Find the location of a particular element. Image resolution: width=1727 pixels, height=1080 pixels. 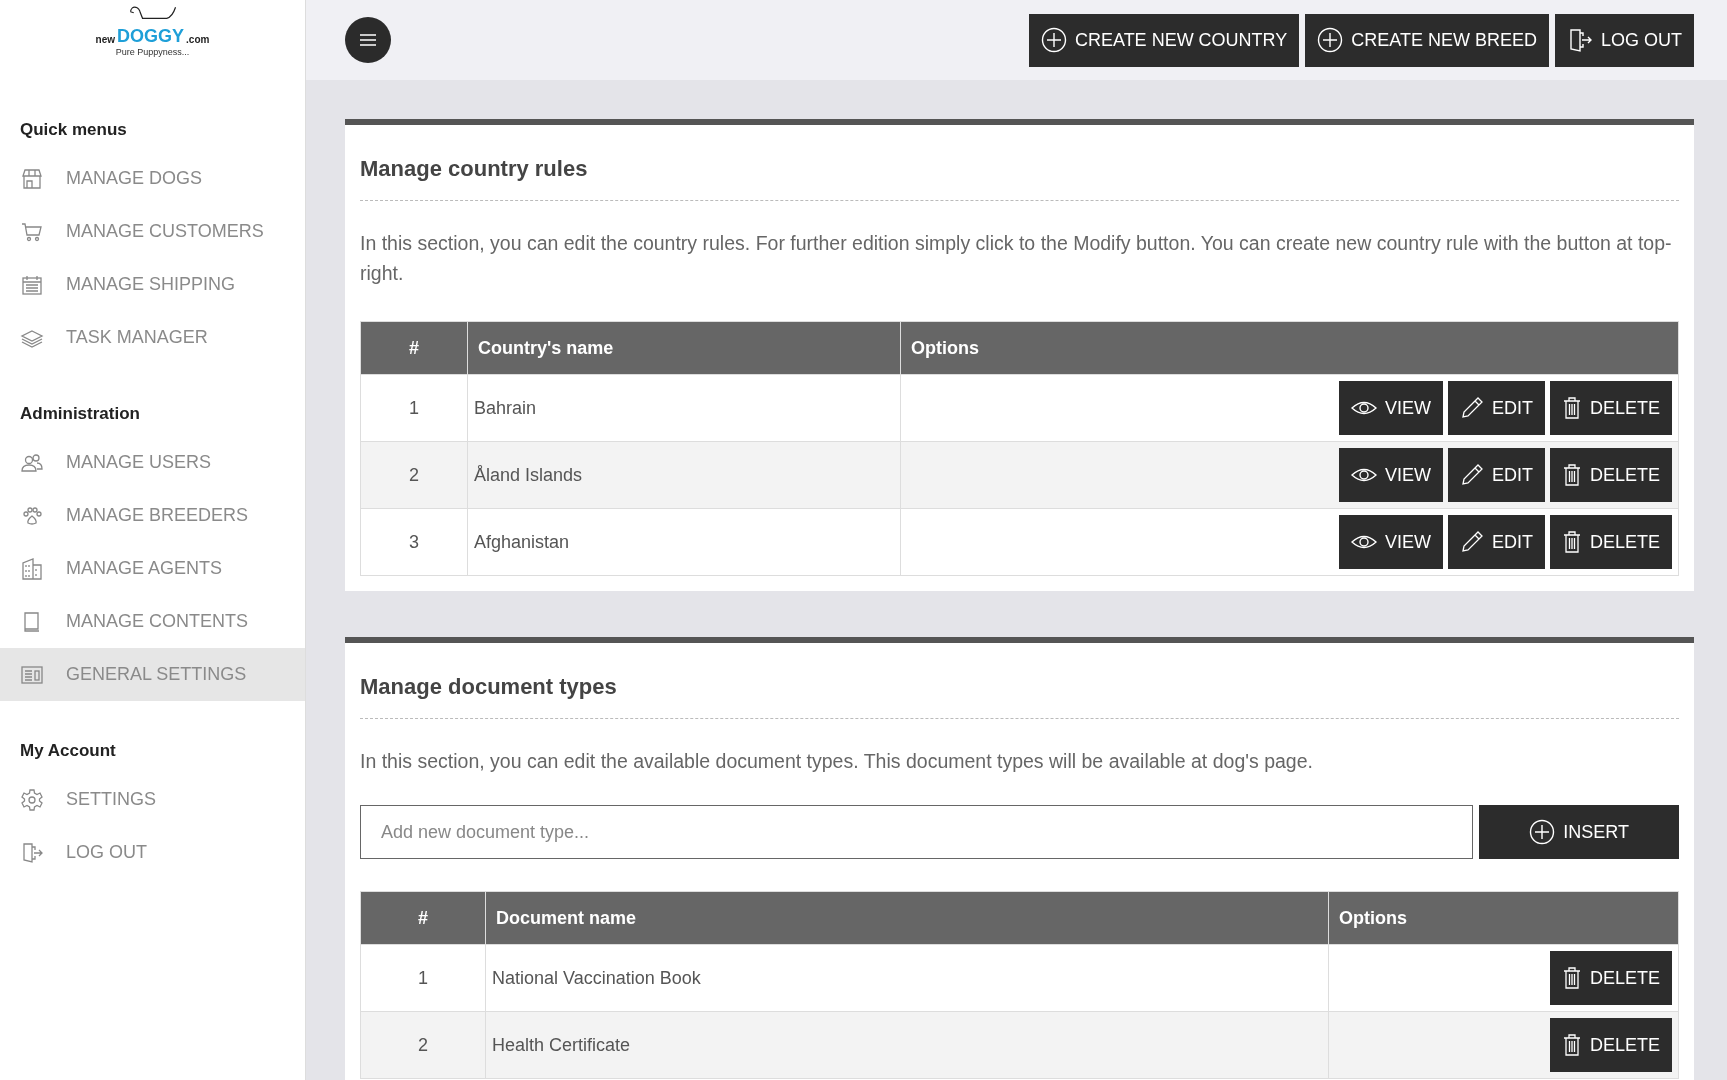

settings-icon is located at coordinates (32, 799).